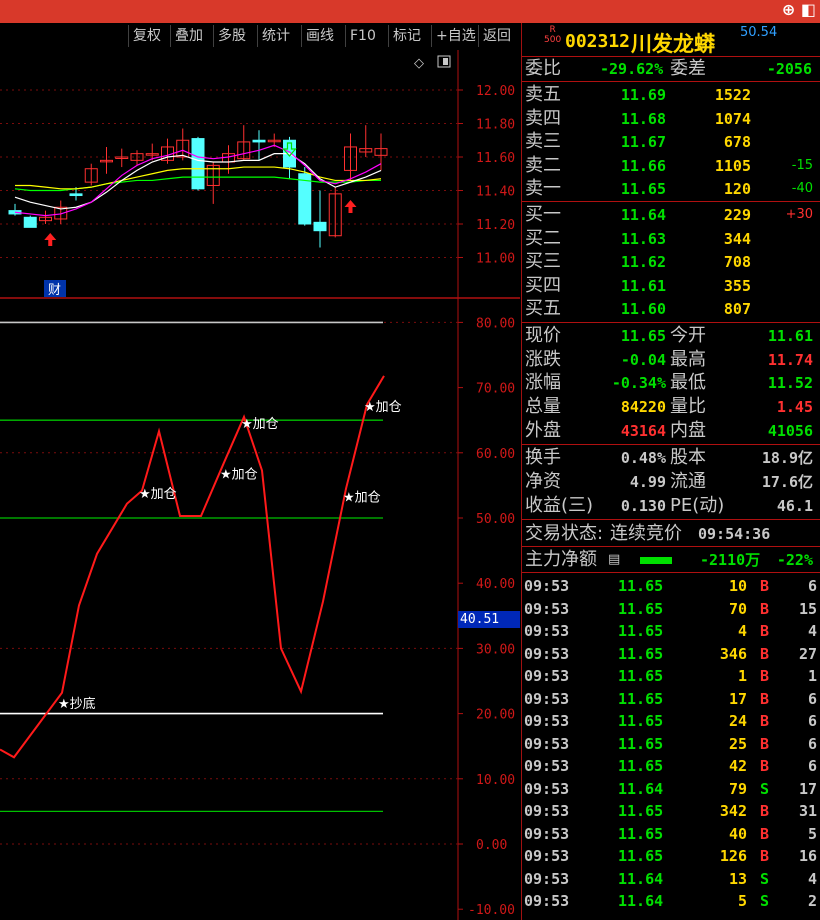 Image resolution: width=820 pixels, height=920 pixels. Describe the element at coordinates (742, 676) in the screenshot. I see `tick-volume: 1` at that location.